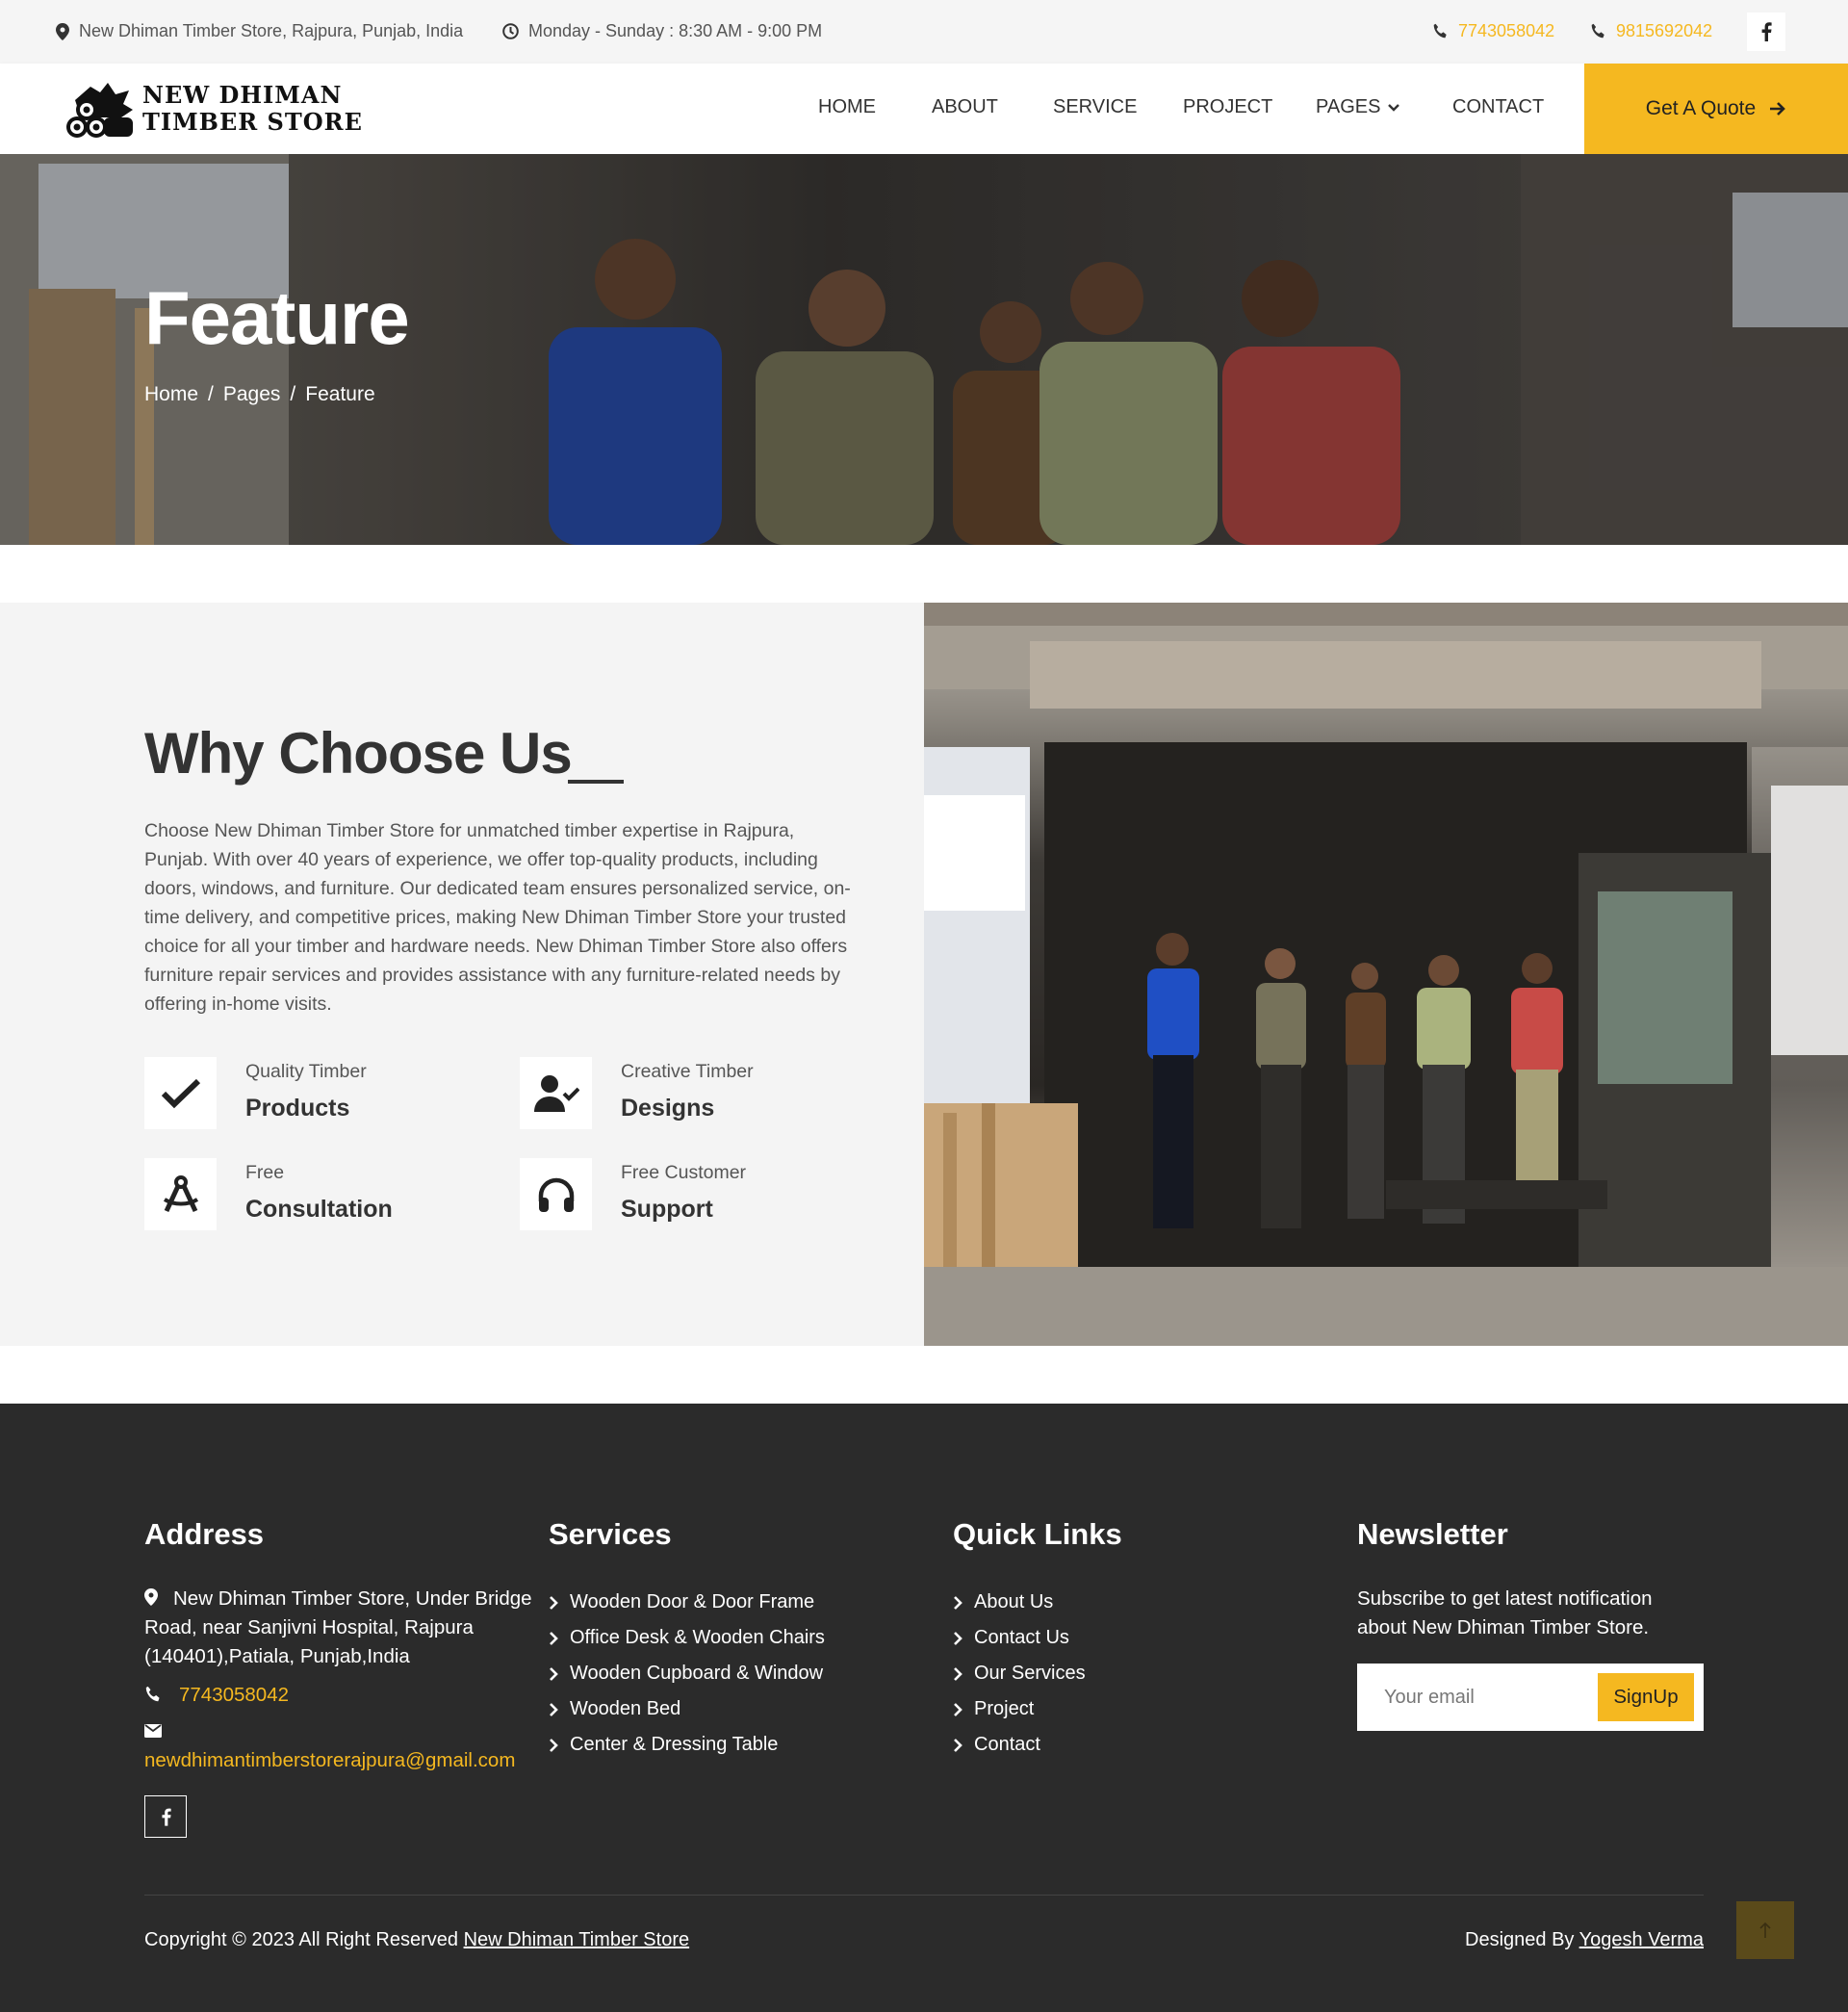 The height and width of the screenshot is (2012, 1848). Describe the element at coordinates (171, 395) in the screenshot. I see `breadcrumb-home: Home` at that location.